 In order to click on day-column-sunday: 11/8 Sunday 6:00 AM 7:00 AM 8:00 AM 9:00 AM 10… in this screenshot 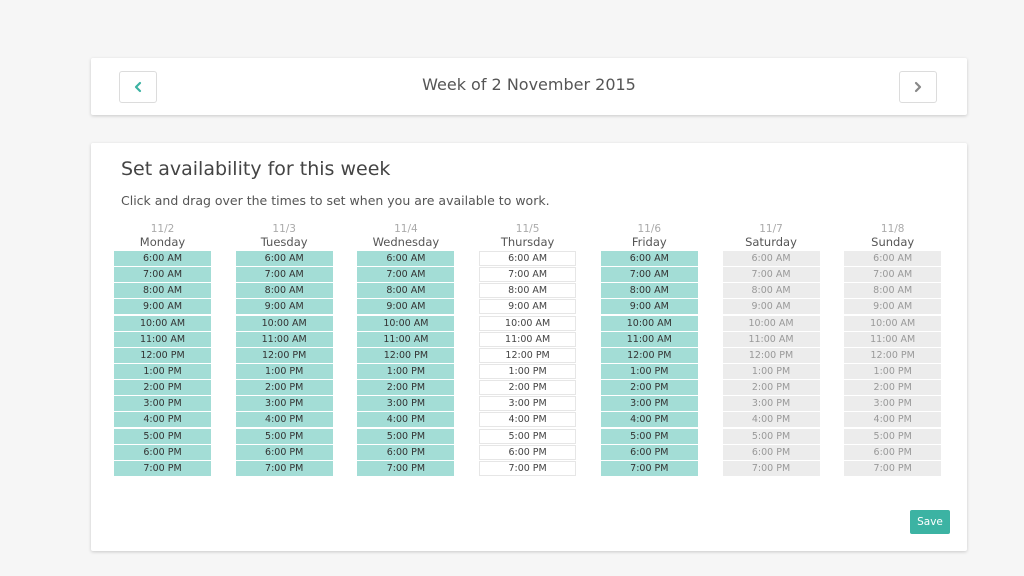, I will do `click(893, 350)`.